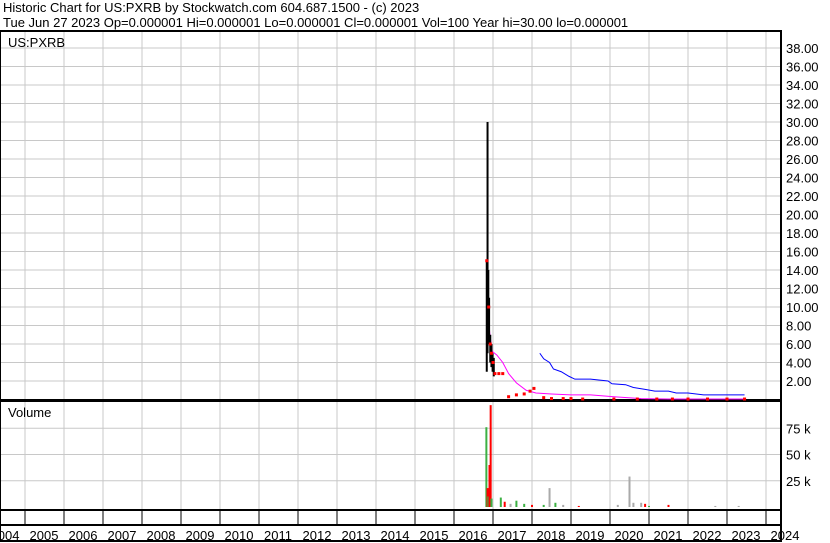 This screenshot has width=830, height=543. I want to click on price-tick-label: 34.00, so click(802, 85).